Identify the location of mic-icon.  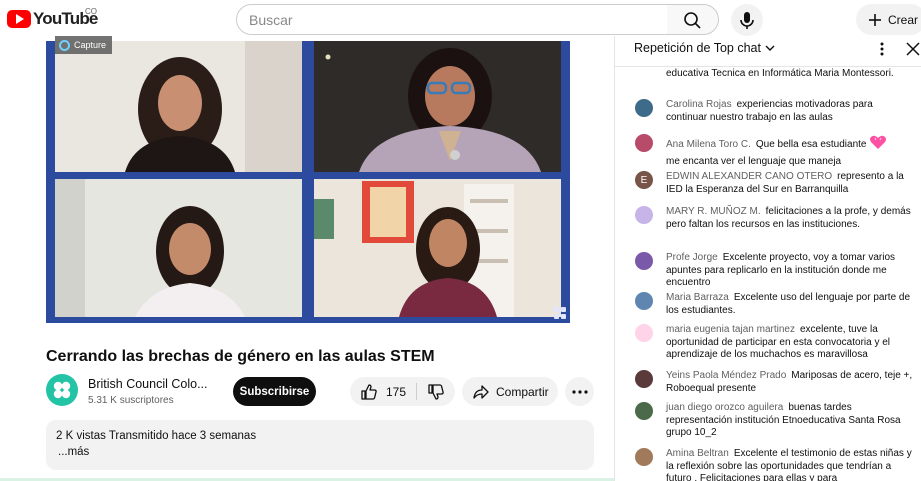
(747, 20).